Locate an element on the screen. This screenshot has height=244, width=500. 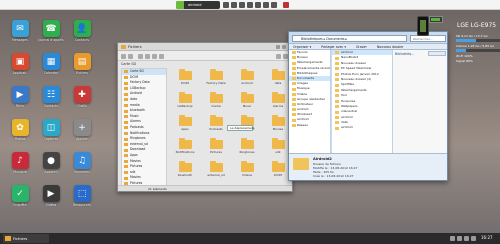
wifi-tray-icon is located at coordinates (459, 238).